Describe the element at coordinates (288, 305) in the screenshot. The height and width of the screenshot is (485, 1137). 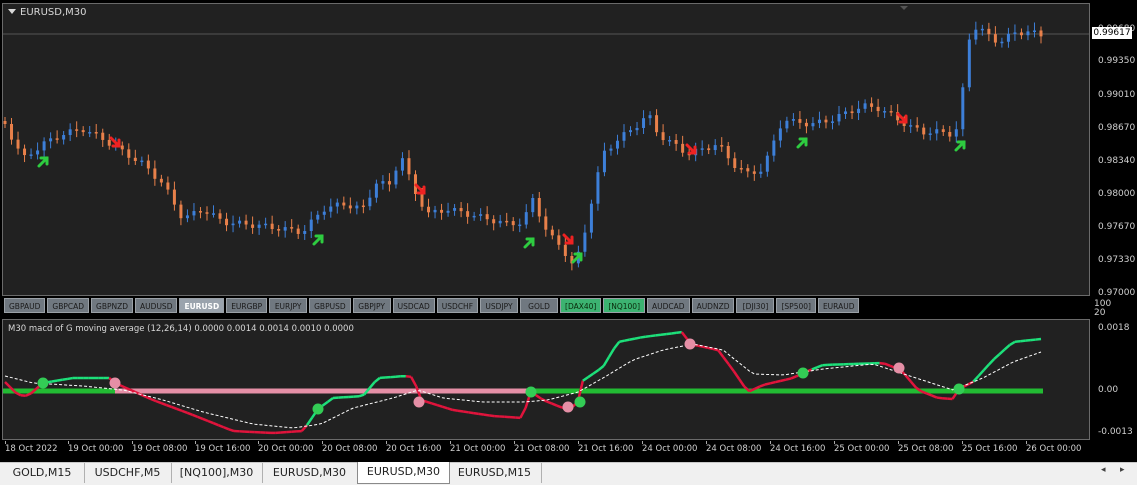
I see `symbol-button-eurjpy: EURJPY` at that location.